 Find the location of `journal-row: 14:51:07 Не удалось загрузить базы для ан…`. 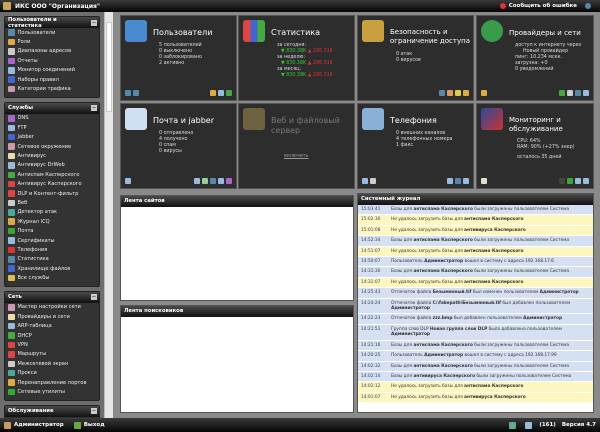

journal-row: 14:51:07 Не удалось загрузить базы для ан… is located at coordinates (475, 252).